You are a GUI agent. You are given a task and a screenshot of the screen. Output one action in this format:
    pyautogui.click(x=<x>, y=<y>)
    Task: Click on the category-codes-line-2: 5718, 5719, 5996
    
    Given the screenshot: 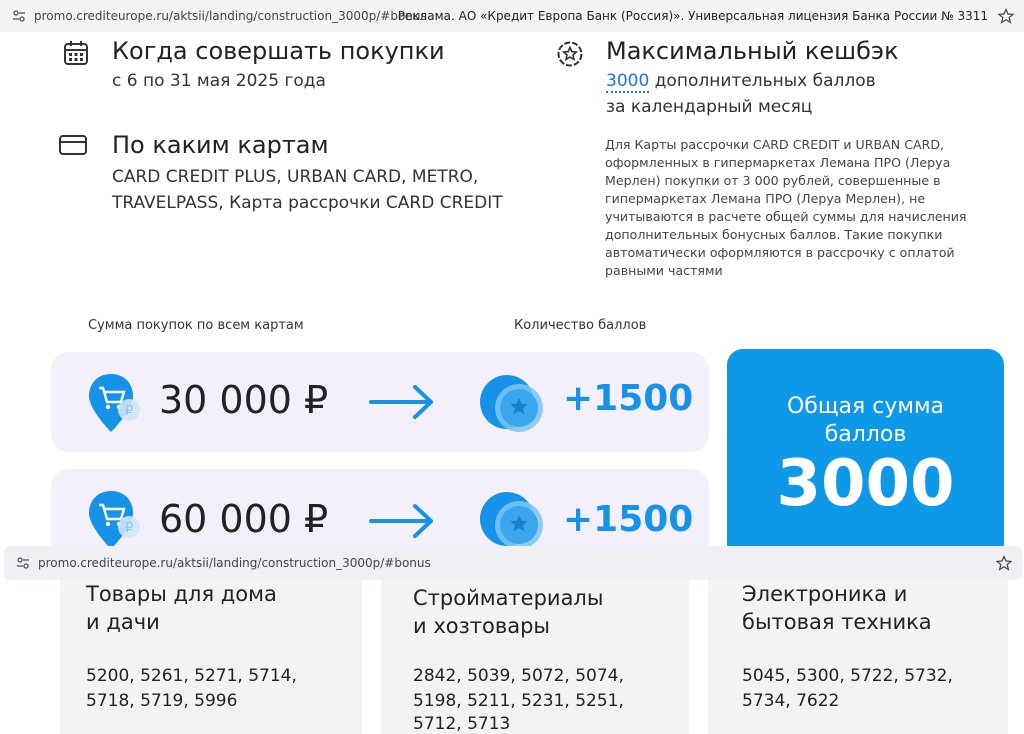 What is the action you would take?
    pyautogui.click(x=162, y=701)
    